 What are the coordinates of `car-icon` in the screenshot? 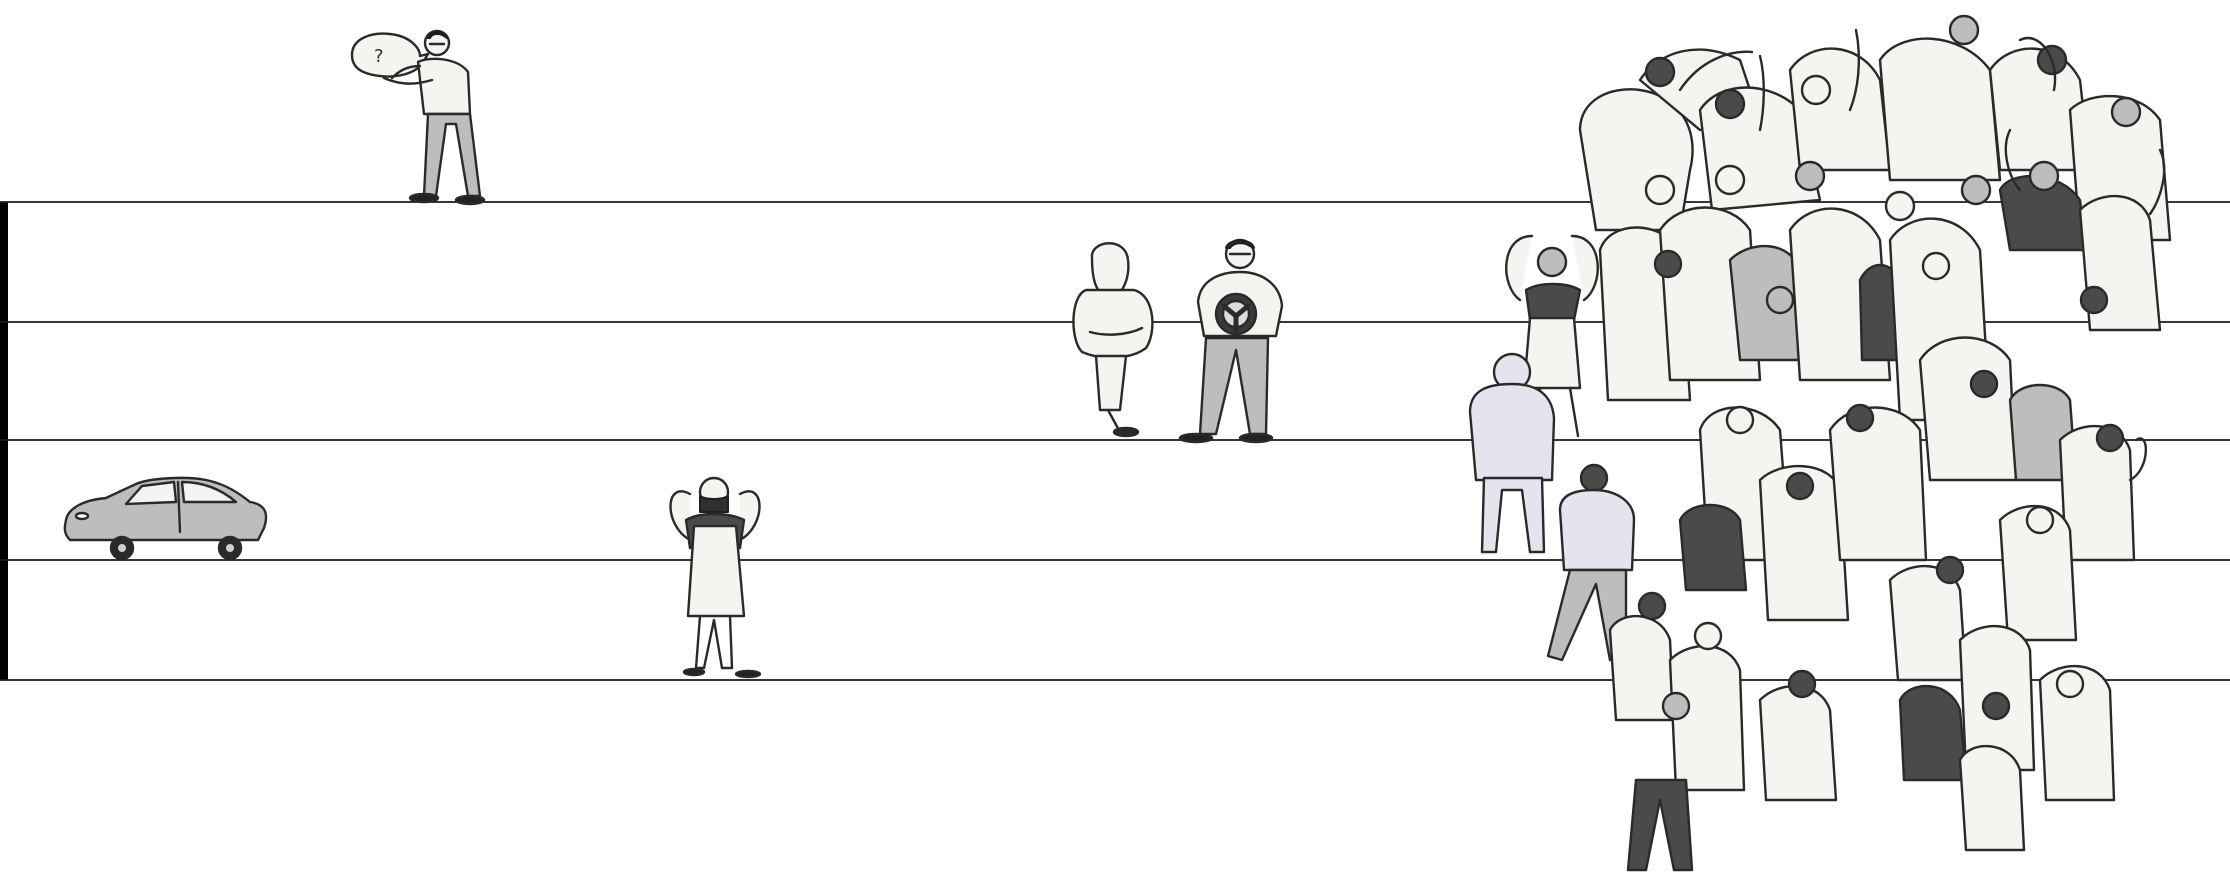 It's located at (165, 518).